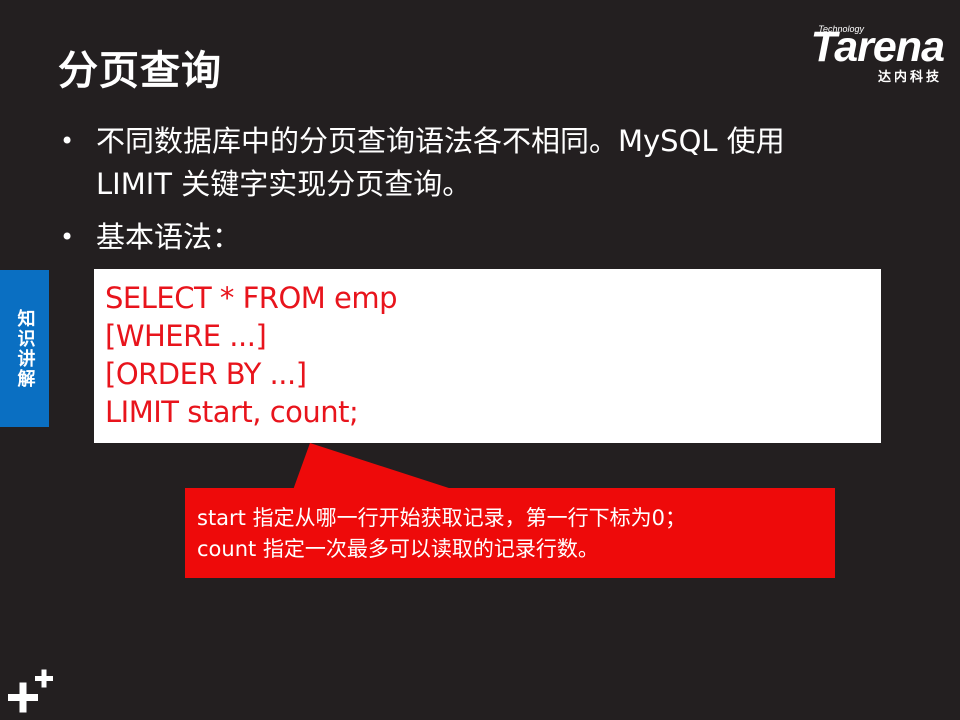  What do you see at coordinates (284, 184) in the screenshot?
I see `bullet-text-line: LIMIT 关键字实现分页查询。` at bounding box center [284, 184].